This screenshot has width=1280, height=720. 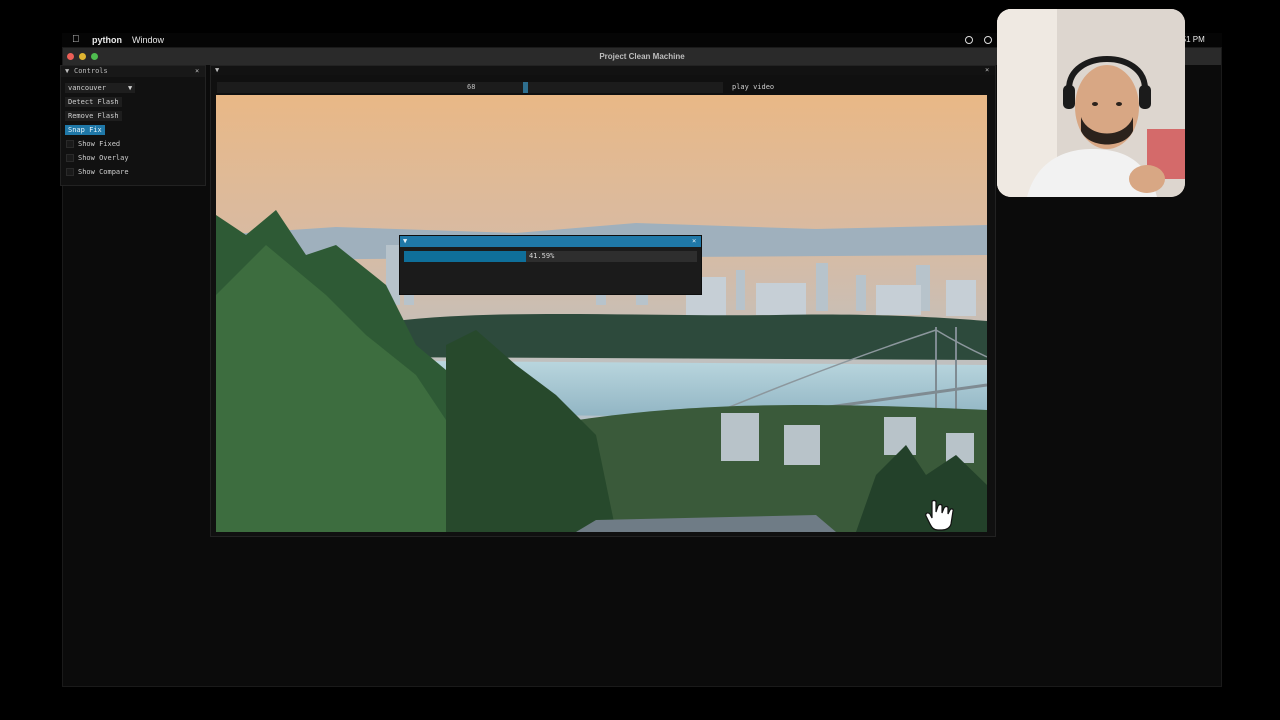 I want to click on progress-percent: 41.59%, so click(x=542, y=256).